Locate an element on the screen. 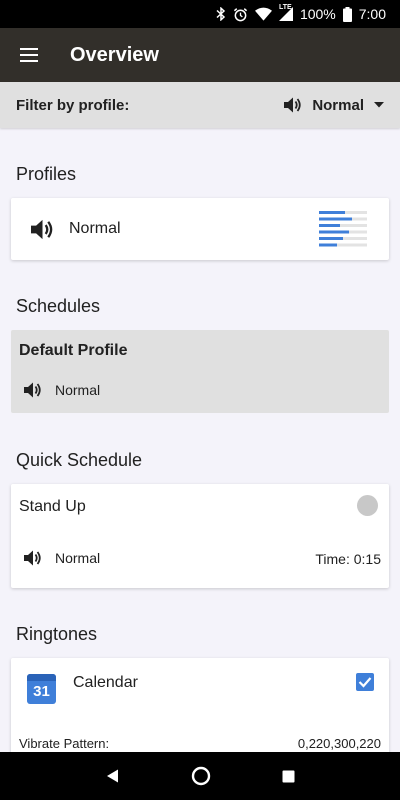 This screenshot has height=800, width=400. network-type: LTE is located at coordinates (285, 7).